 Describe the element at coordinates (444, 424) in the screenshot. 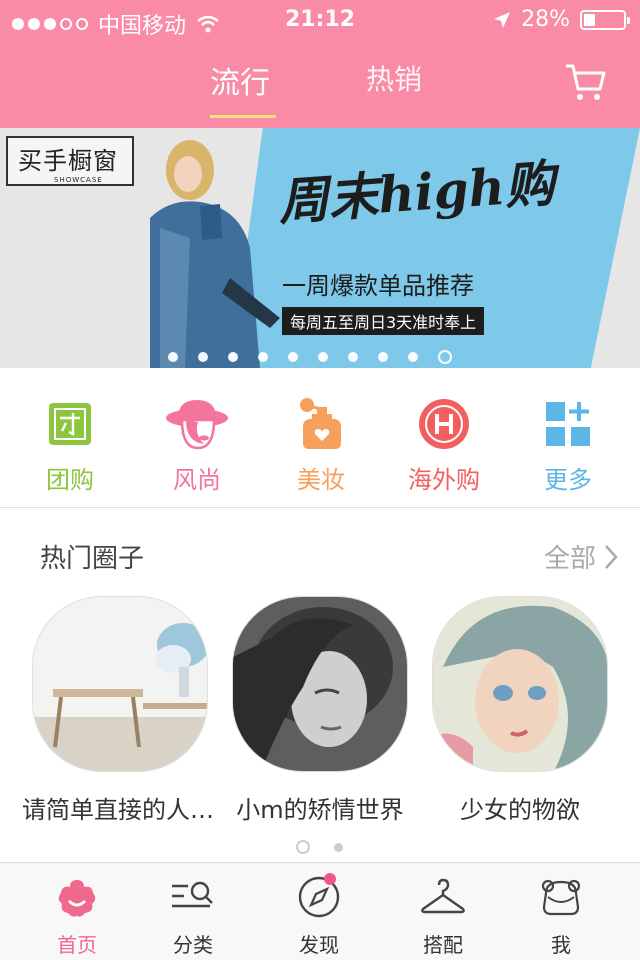

I see `overseas-h-icon` at that location.